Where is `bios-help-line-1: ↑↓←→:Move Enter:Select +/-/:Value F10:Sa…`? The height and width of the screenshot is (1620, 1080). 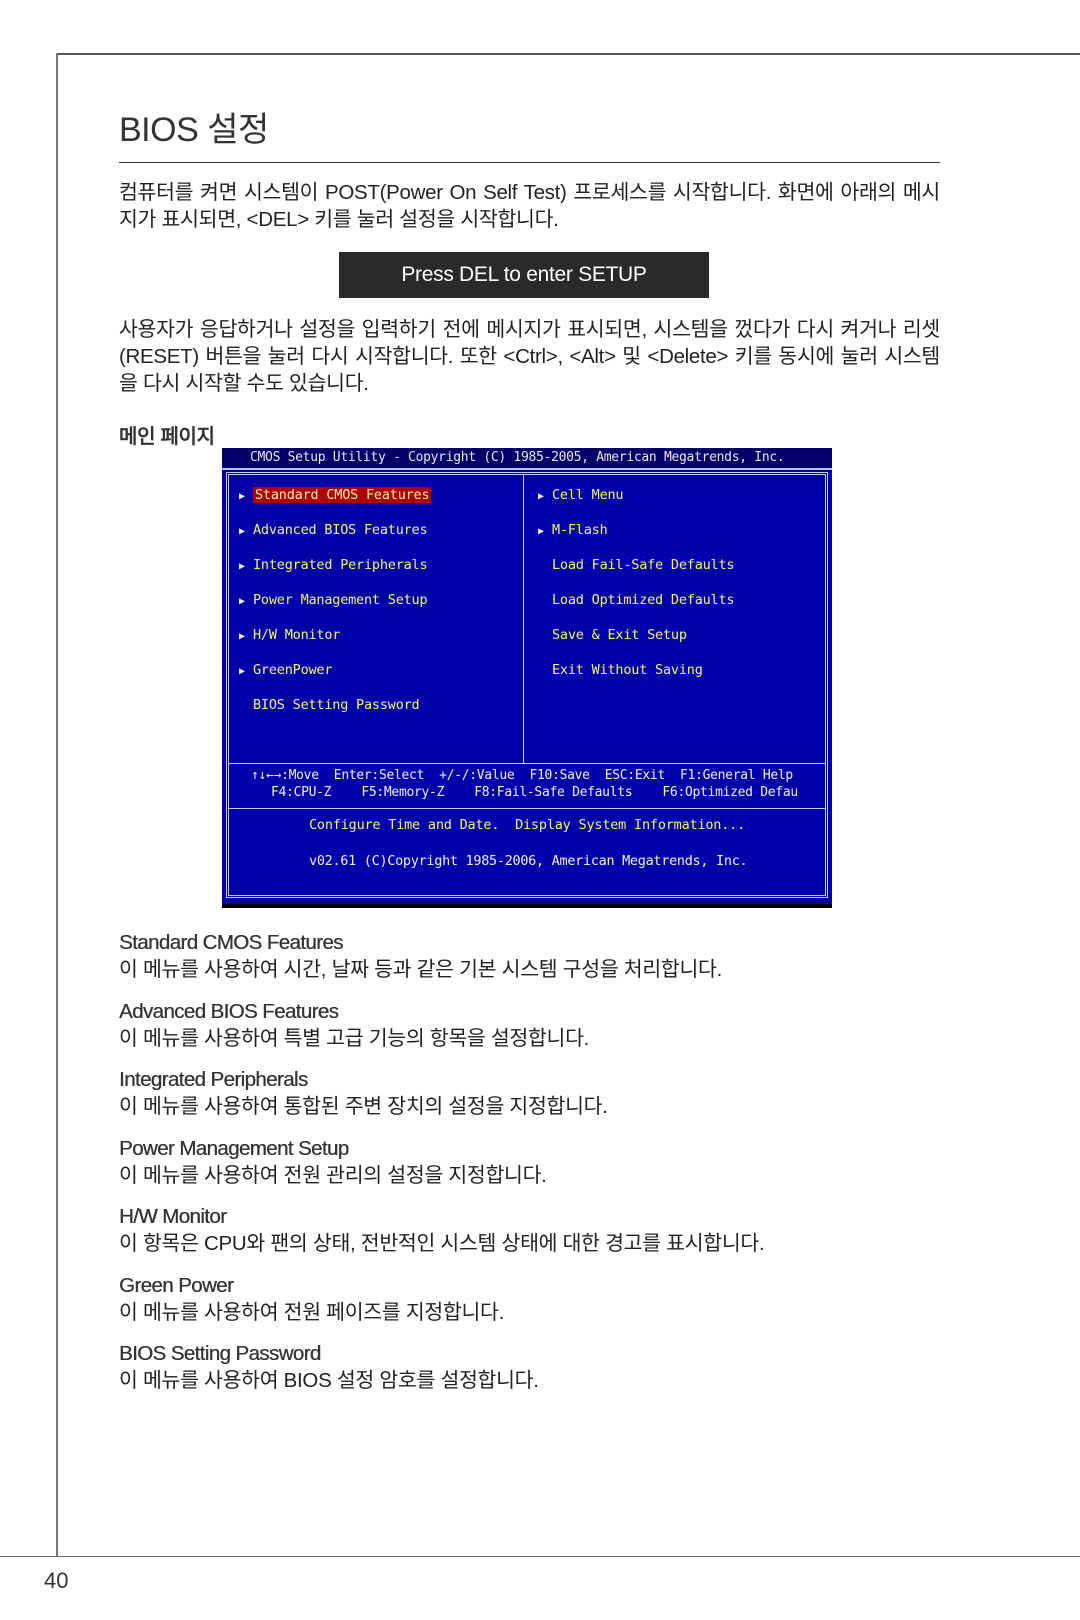 bios-help-line-1: ↑↓←→:Move Enter:Select +/-/:Value F10:Sa… is located at coordinates (522, 775).